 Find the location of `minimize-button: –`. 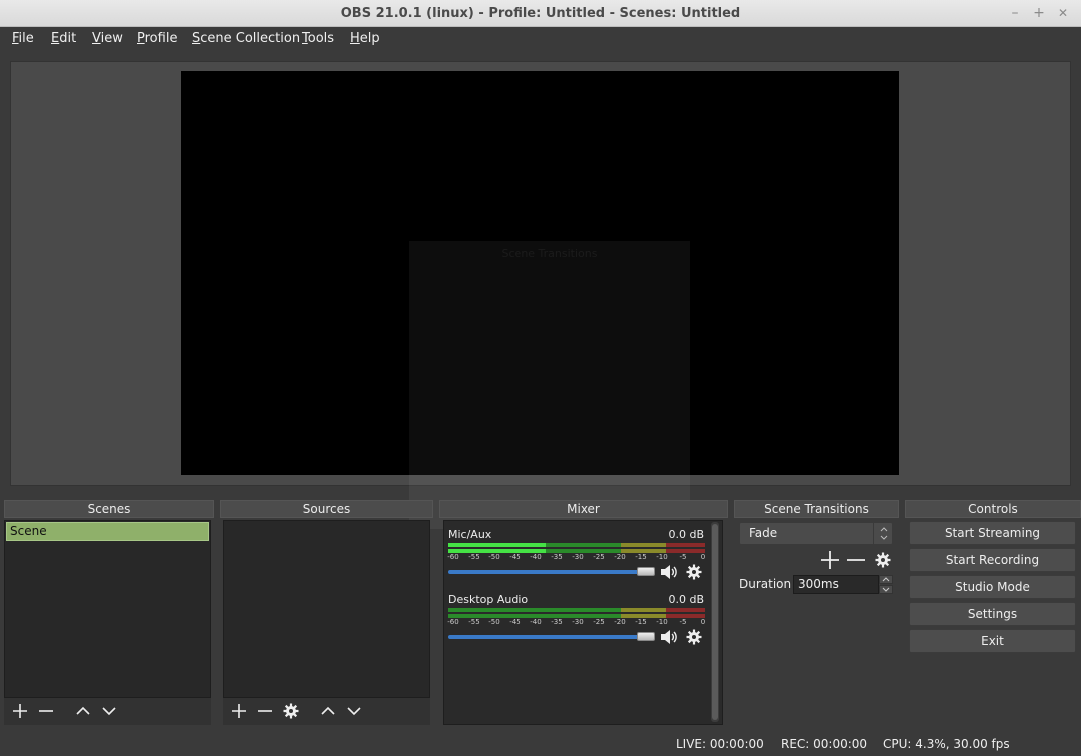

minimize-button: – is located at coordinates (1015, 13).